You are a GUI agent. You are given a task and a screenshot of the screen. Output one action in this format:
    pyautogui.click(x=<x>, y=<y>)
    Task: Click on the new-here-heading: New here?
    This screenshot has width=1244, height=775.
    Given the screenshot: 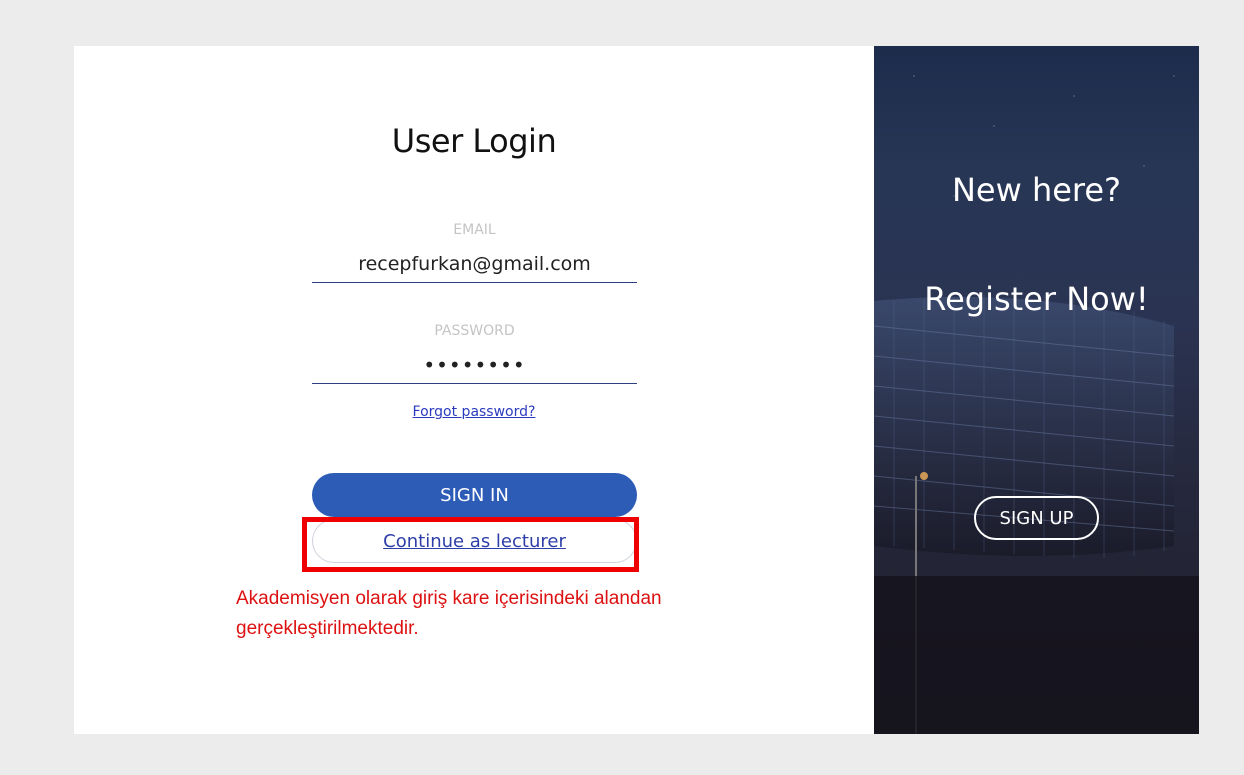 What is the action you would take?
    pyautogui.click(x=1036, y=190)
    